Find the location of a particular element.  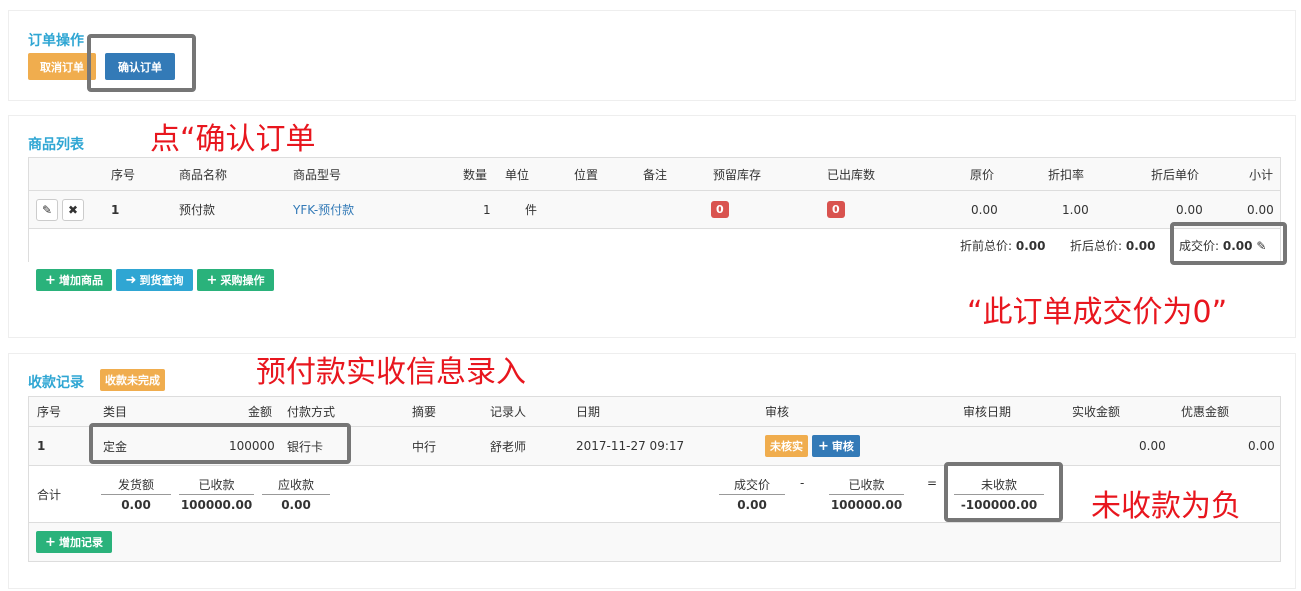

pcol-date: 日期 is located at coordinates (588, 412).